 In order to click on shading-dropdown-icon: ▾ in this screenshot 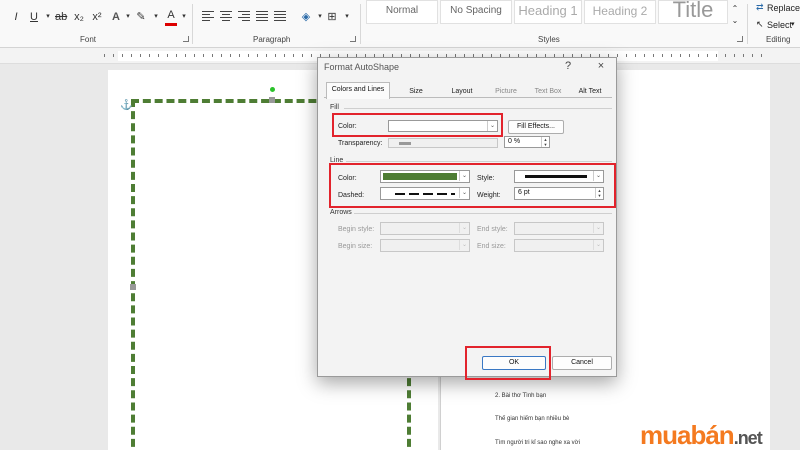, I will do `click(320, 17)`.